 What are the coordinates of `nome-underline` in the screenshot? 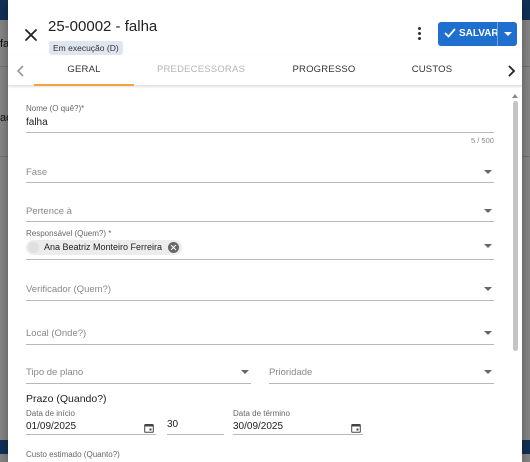 It's located at (260, 132).